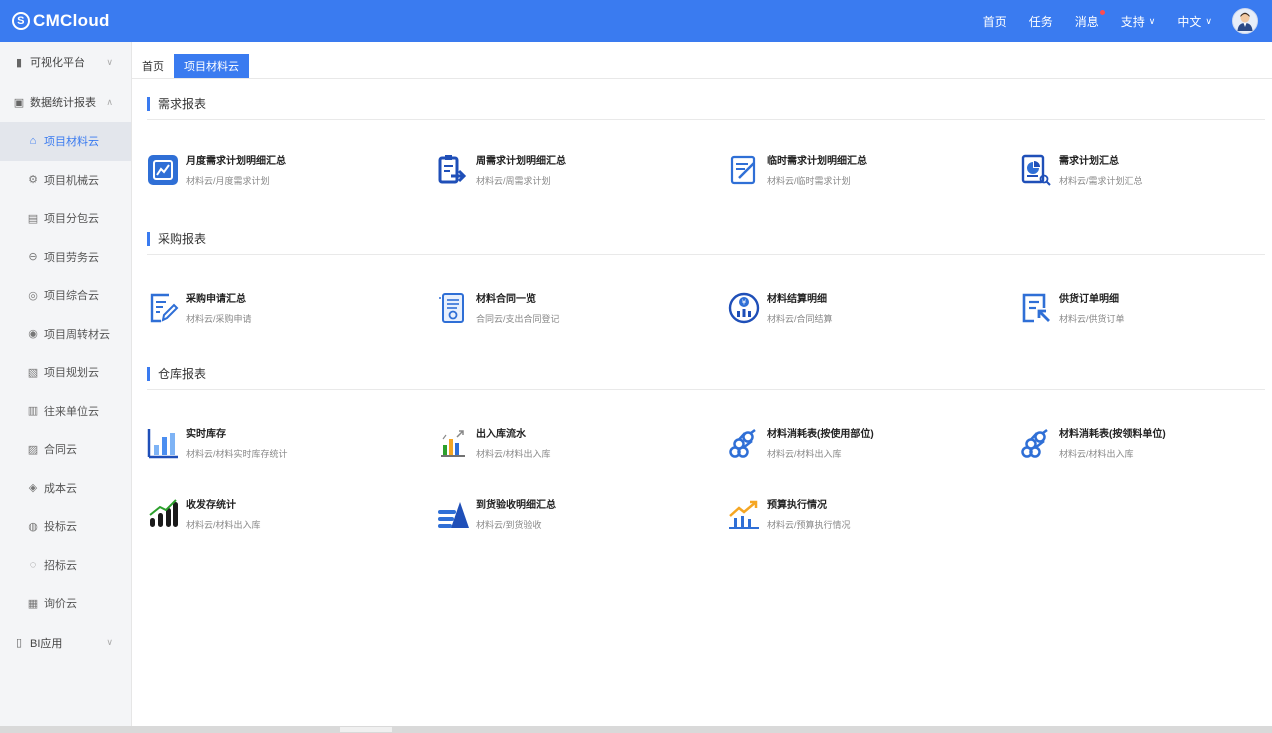 The image size is (1272, 733). I want to click on report-card-receive-issue-stock: 收发存统计 材料云/材料出入库, so click(204, 513).